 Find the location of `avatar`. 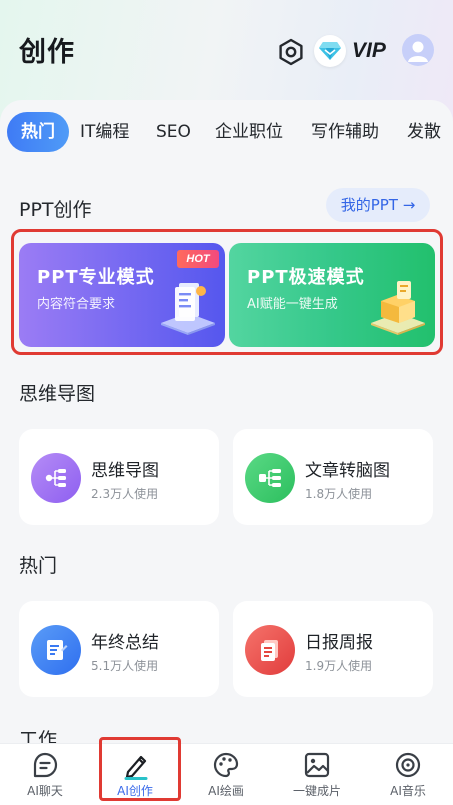

avatar is located at coordinates (418, 50).